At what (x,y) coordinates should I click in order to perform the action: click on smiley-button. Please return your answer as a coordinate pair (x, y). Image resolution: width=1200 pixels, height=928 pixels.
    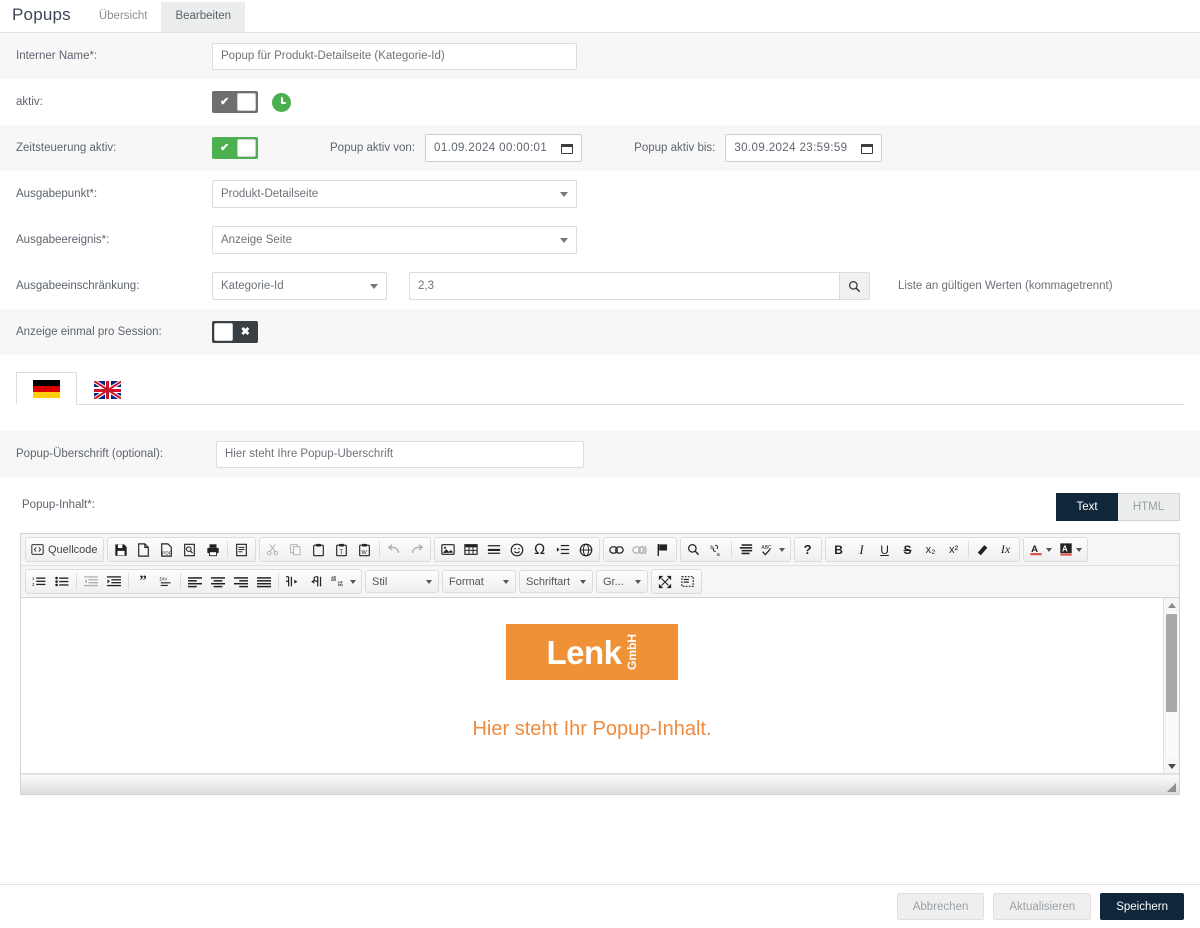
    Looking at the image, I should click on (517, 549).